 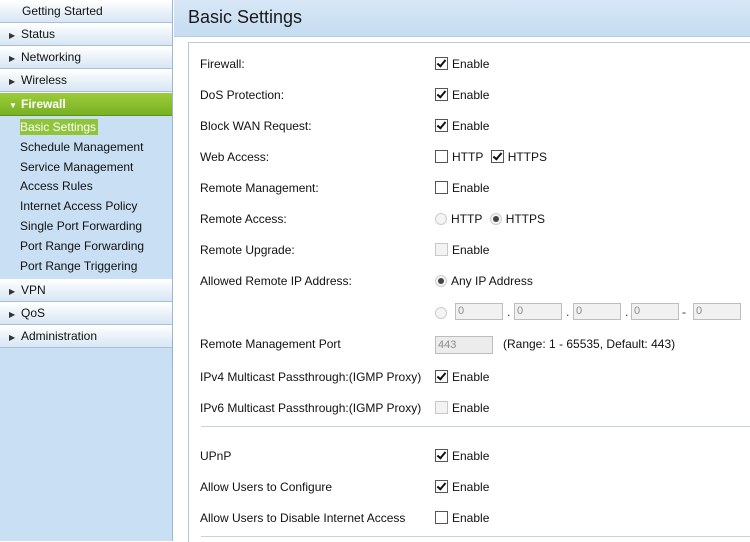 What do you see at coordinates (441, 407) in the screenshot?
I see `ipv6-multicast-enable-checkbox` at bounding box center [441, 407].